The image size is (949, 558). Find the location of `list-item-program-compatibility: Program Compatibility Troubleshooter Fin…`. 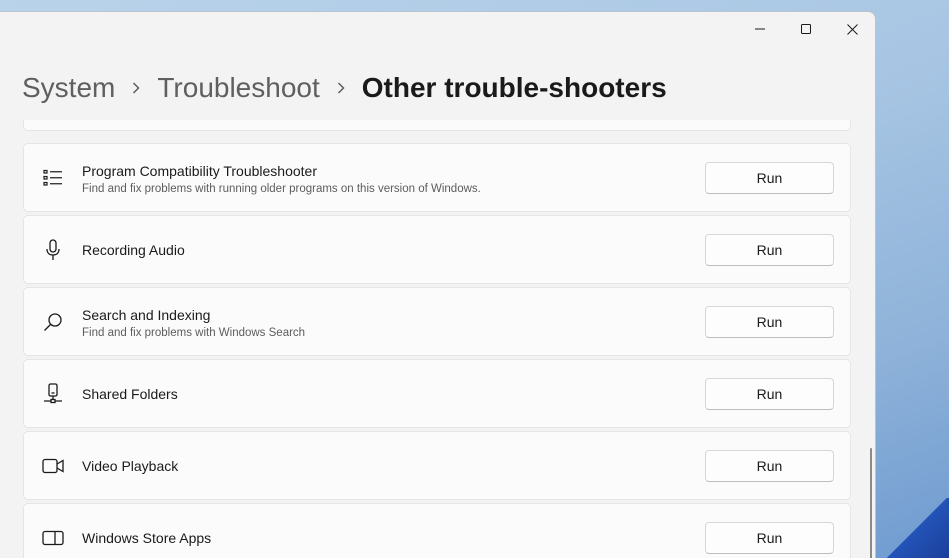

list-item-program-compatibility: Program Compatibility Troubleshooter Fin… is located at coordinates (437, 177).